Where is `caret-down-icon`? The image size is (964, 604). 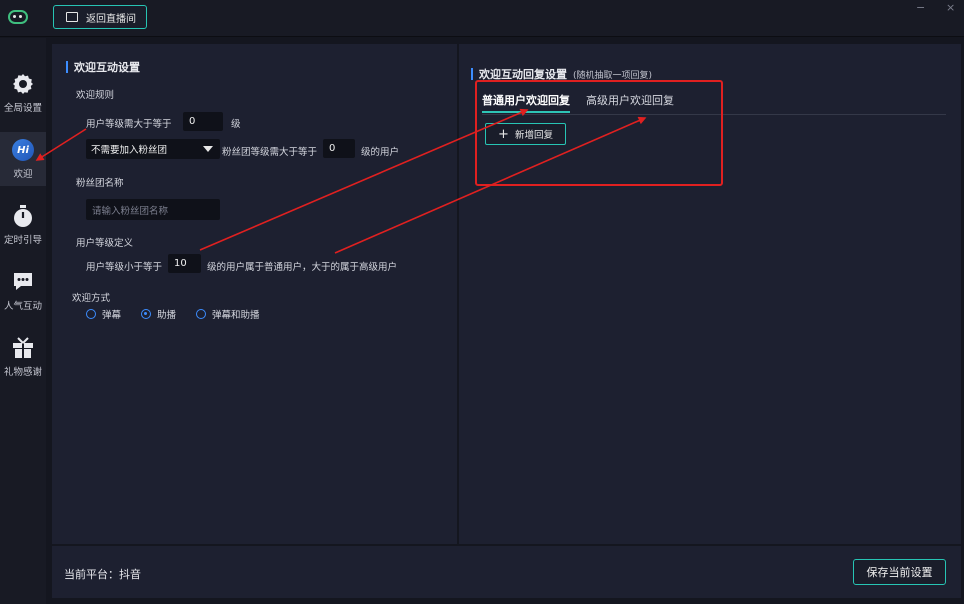
caret-down-icon is located at coordinates (208, 149).